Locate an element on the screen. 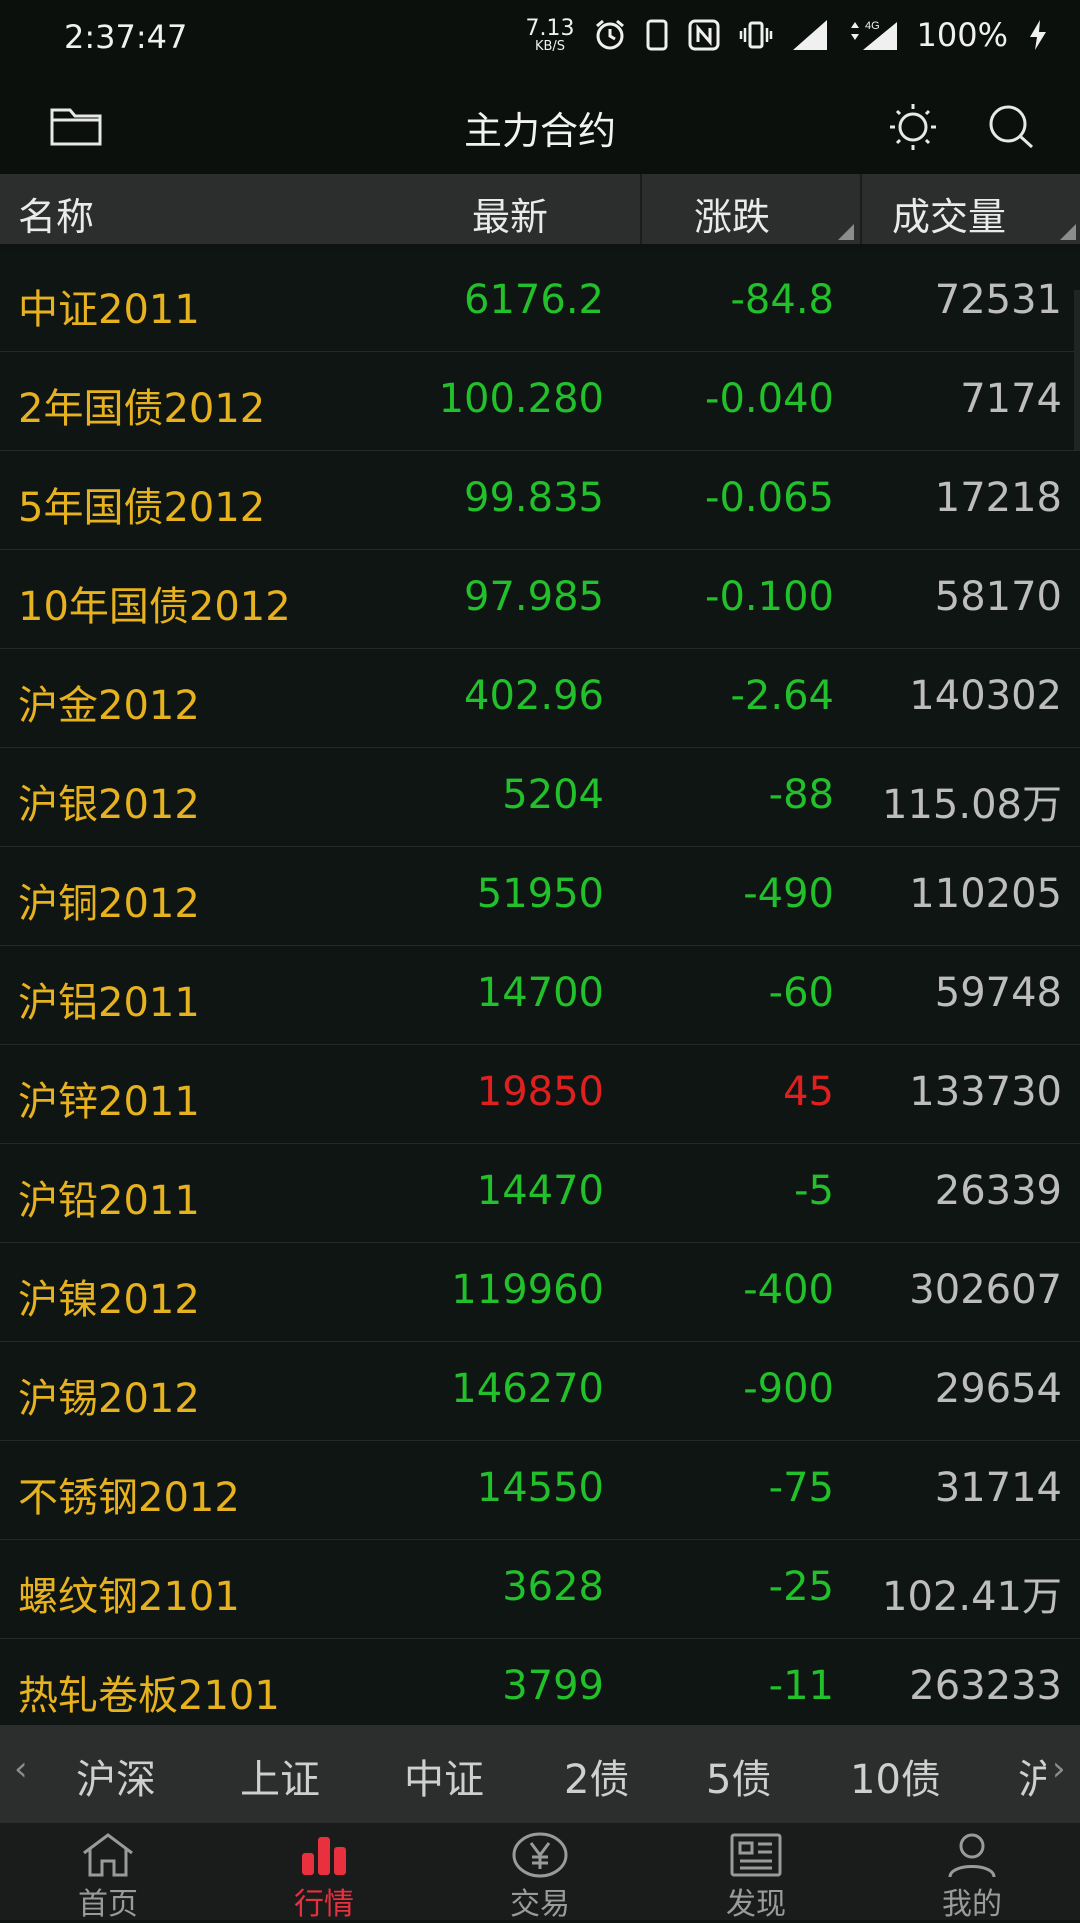 This screenshot has width=1080, height=1923. volume: 133730 is located at coordinates (985, 1092).